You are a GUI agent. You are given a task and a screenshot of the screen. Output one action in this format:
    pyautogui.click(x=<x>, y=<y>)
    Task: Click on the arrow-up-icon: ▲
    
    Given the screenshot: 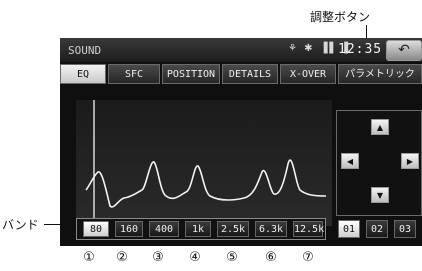 What is the action you would take?
    pyautogui.click(x=380, y=127)
    